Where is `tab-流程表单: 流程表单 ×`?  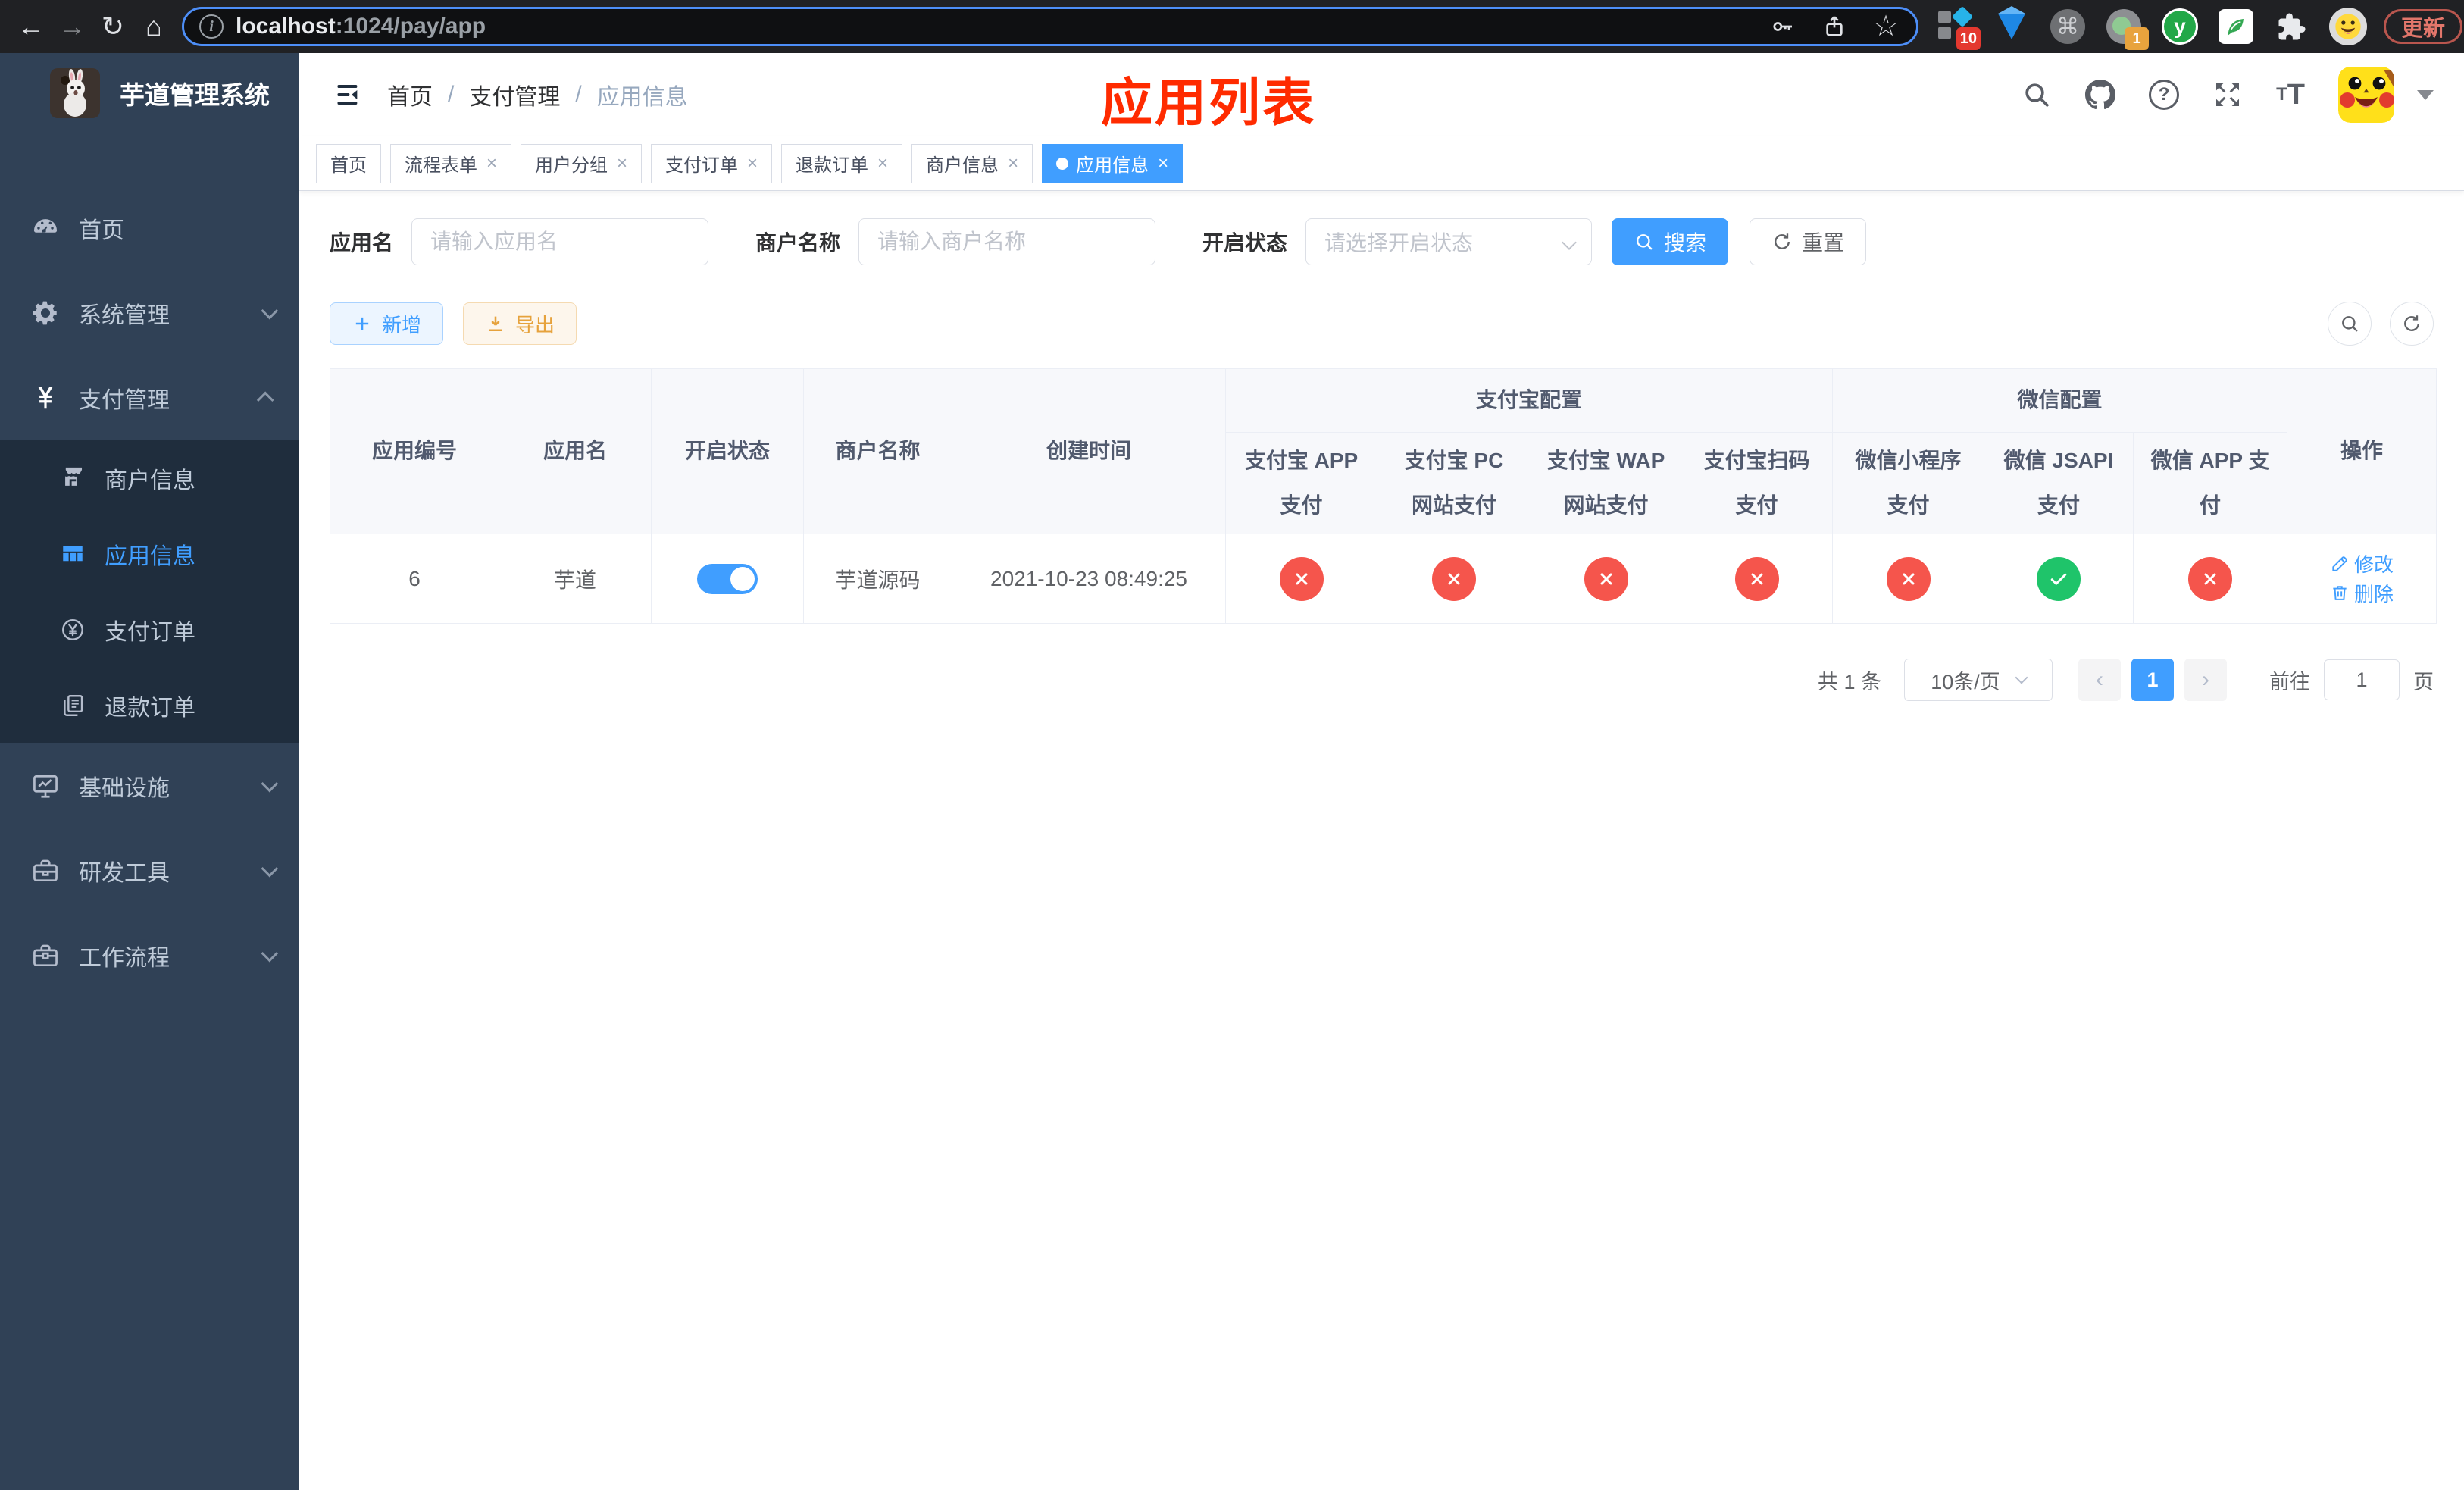
tab-流程表单: 流程表单 × is located at coordinates (451, 163).